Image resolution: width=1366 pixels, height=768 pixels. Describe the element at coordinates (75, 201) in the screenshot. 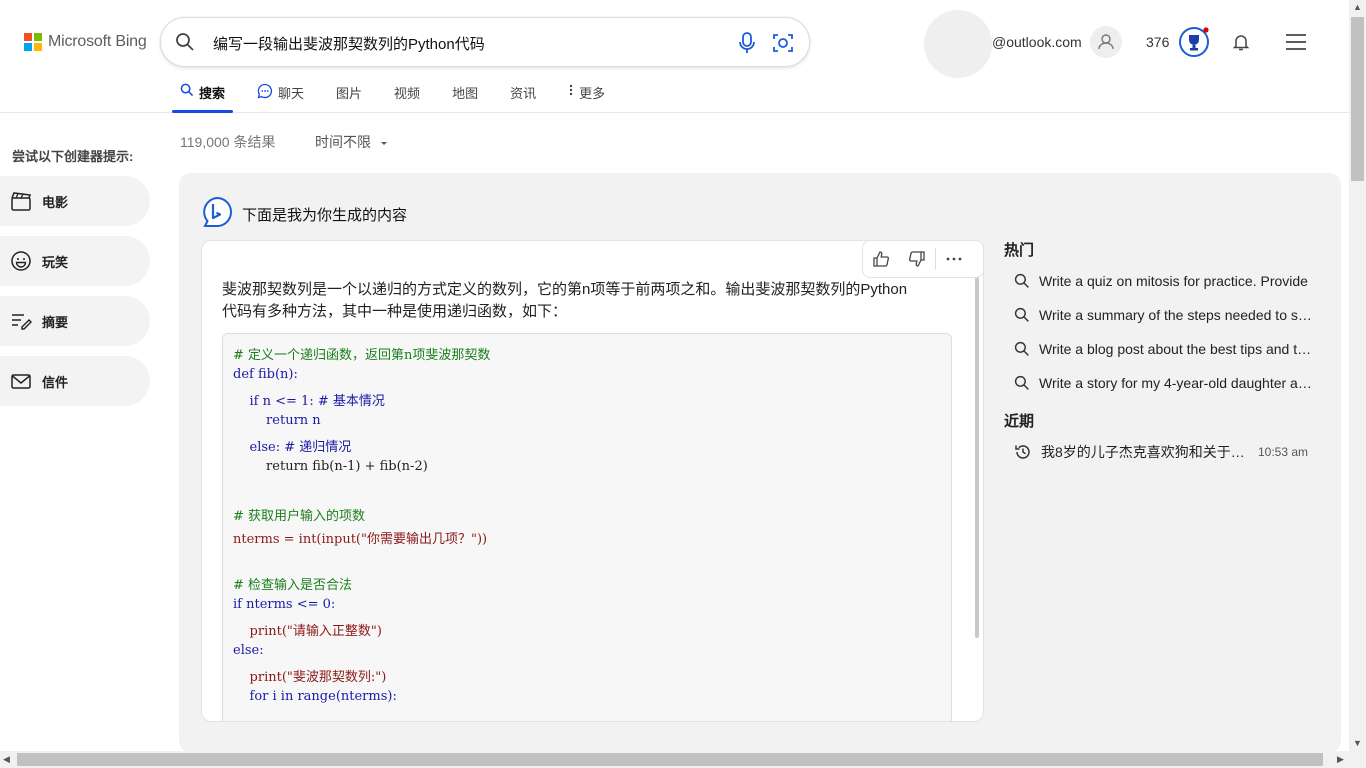

I see `prompt-movie: 电影` at that location.